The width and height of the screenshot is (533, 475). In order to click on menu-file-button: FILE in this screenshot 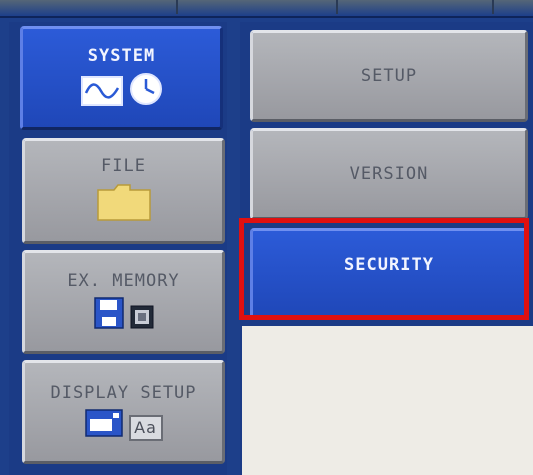, I will do `click(123, 191)`.